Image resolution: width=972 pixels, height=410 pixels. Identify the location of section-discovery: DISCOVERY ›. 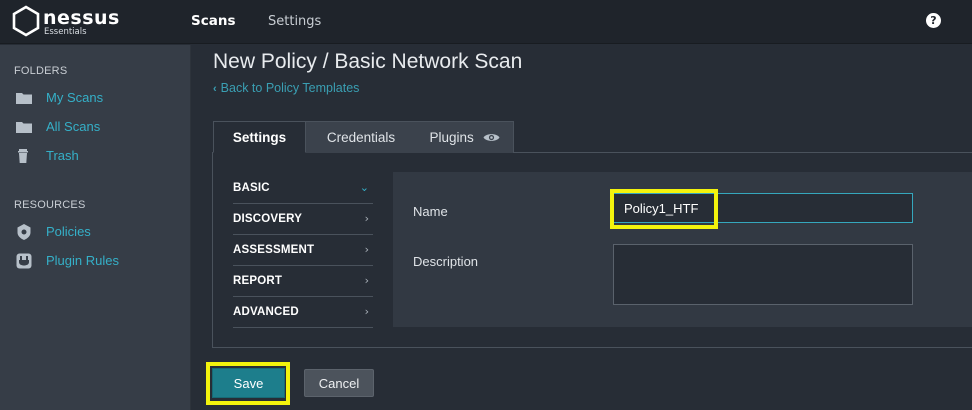
(303, 219).